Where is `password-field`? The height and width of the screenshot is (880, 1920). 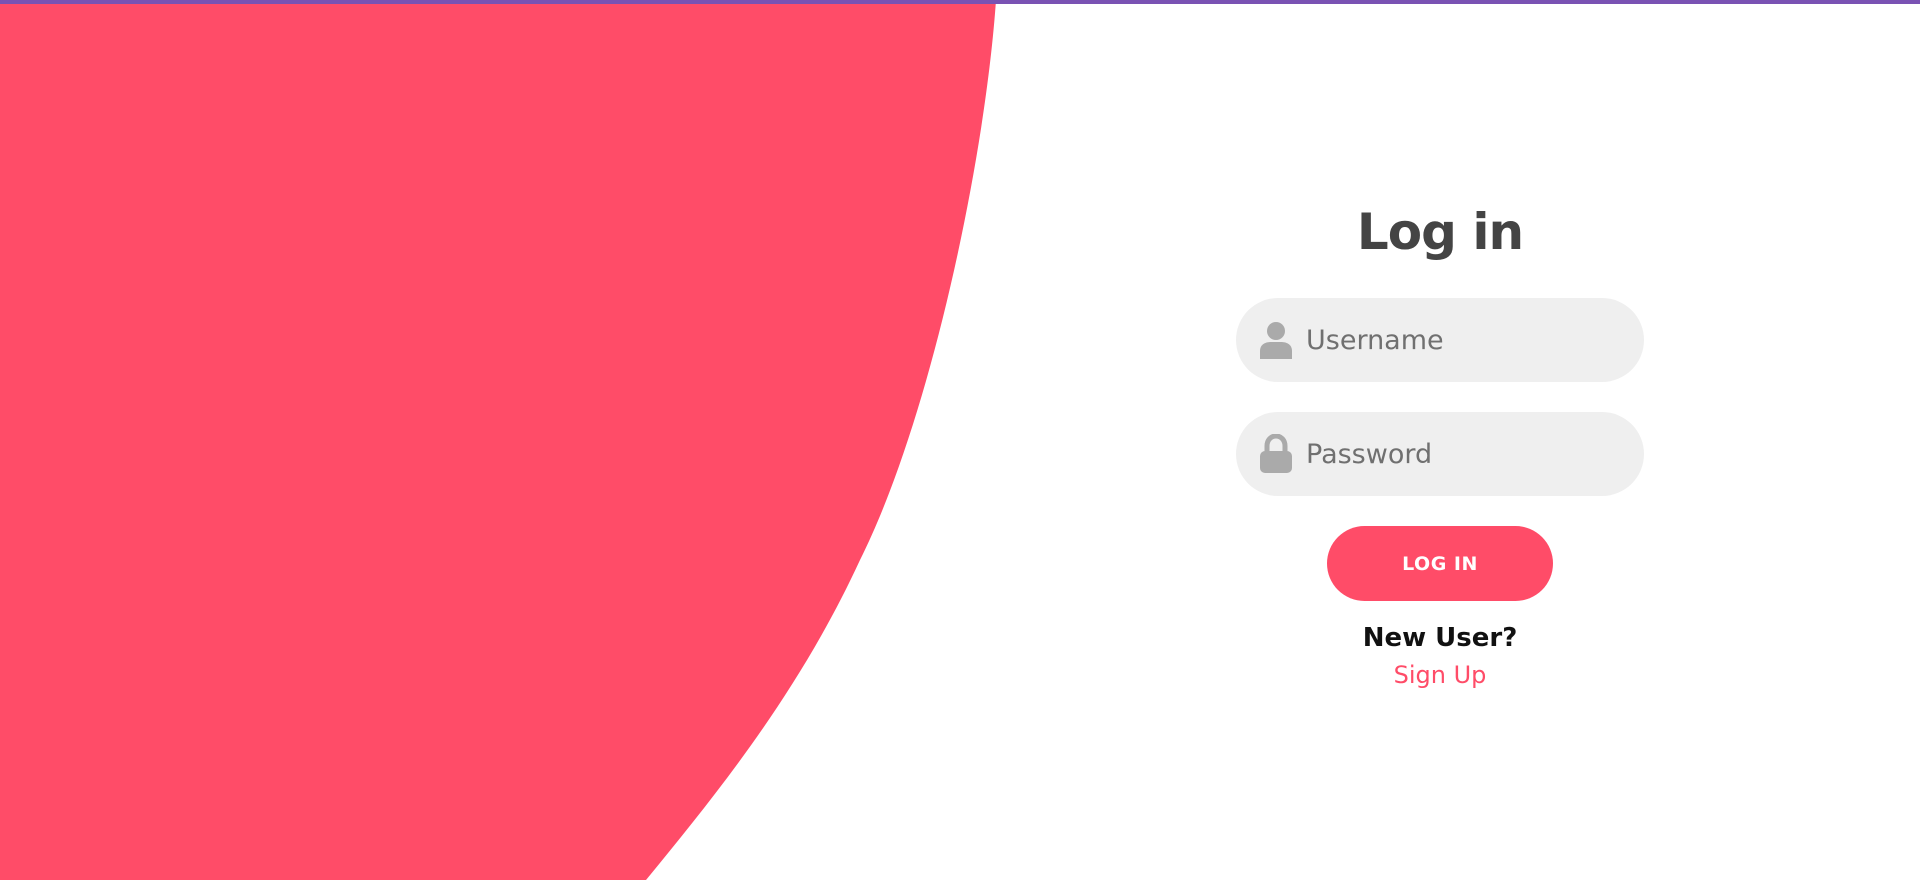
password-field is located at coordinates (1440, 454).